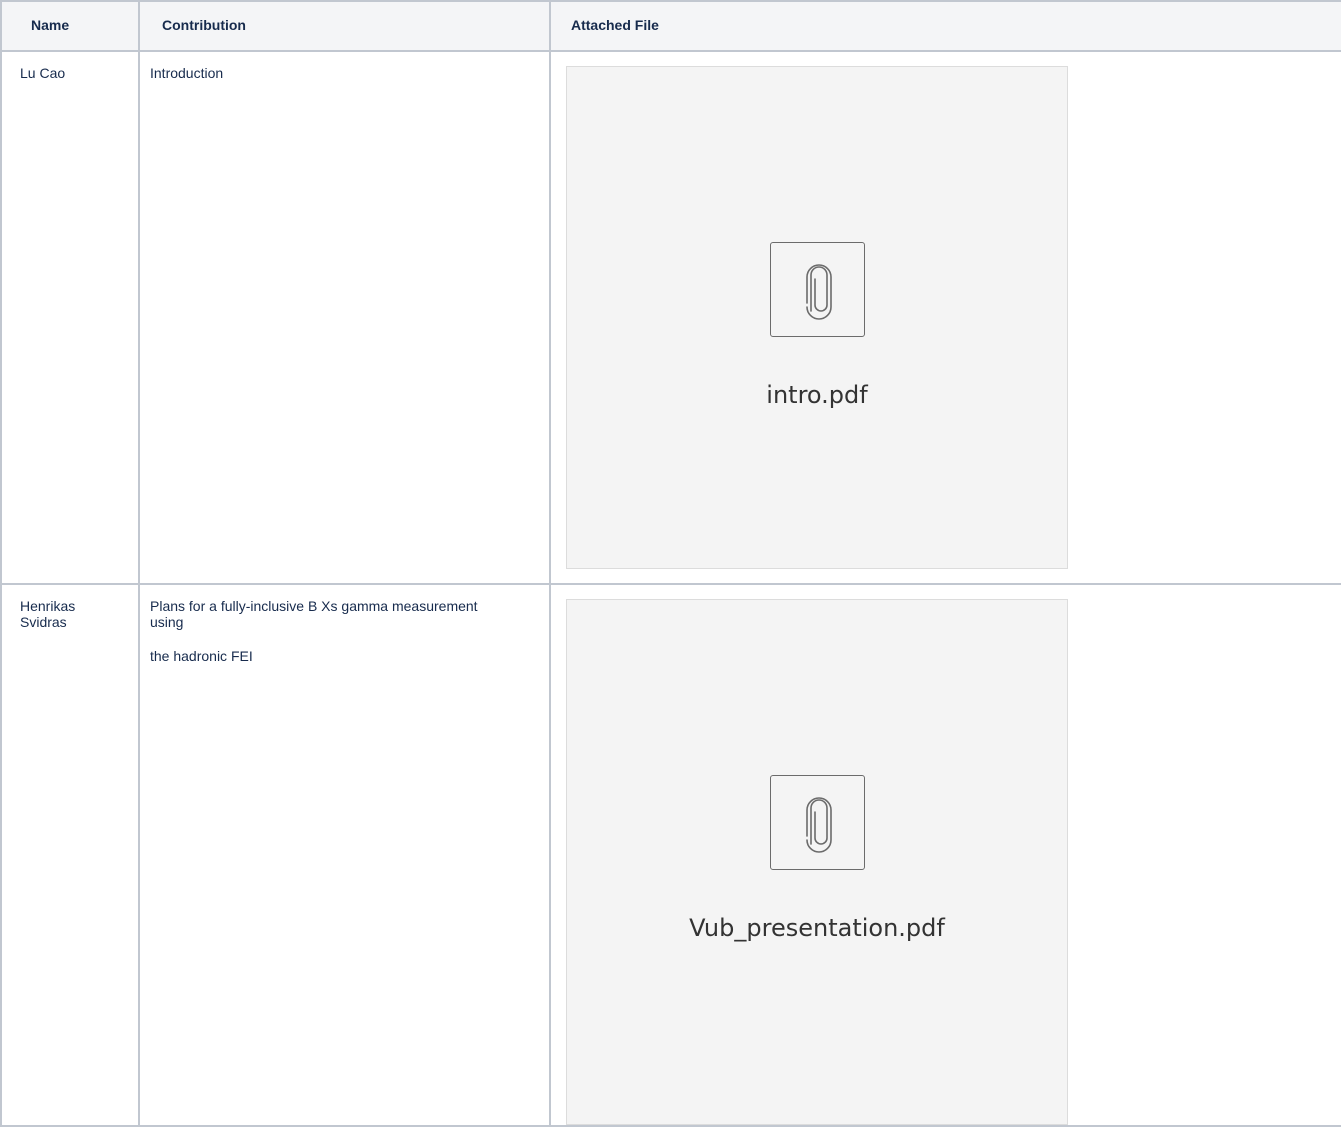  Describe the element at coordinates (201, 656) in the screenshot. I see `contribution-text-continued: the hadronic FEI` at that location.